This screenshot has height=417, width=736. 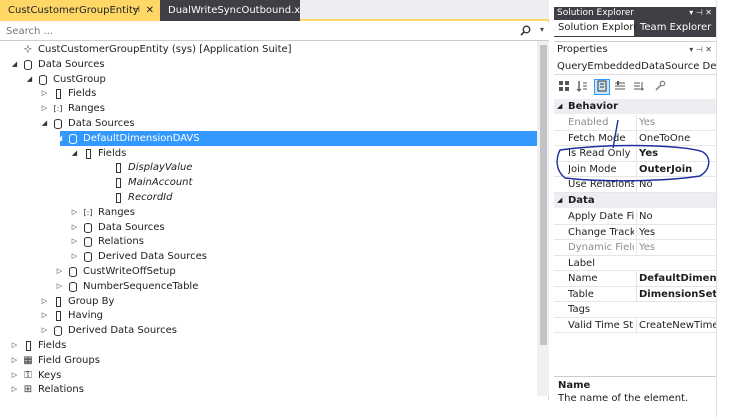 What do you see at coordinates (635, 248) in the screenshot?
I see `property-row: Dynamic FieldsYes` at bounding box center [635, 248].